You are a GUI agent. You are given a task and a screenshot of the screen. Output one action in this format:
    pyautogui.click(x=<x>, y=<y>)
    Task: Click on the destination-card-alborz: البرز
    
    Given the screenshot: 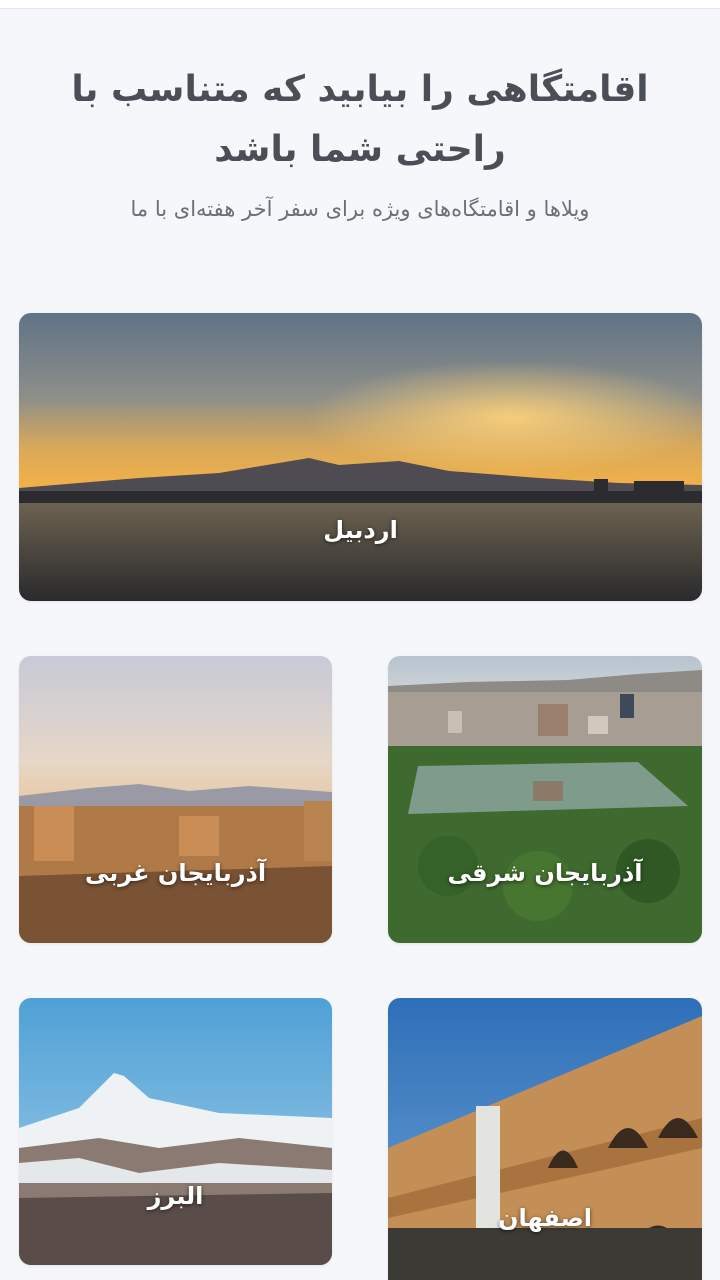 What is the action you would take?
    pyautogui.click(x=175, y=1131)
    